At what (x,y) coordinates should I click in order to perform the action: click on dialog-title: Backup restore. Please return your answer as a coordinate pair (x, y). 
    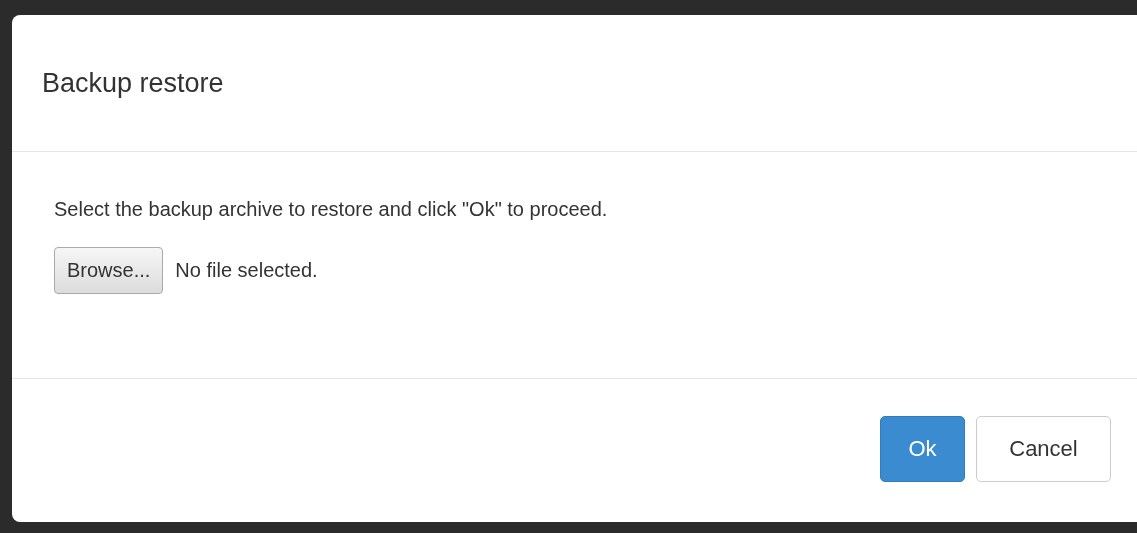
    Looking at the image, I should click on (133, 83).